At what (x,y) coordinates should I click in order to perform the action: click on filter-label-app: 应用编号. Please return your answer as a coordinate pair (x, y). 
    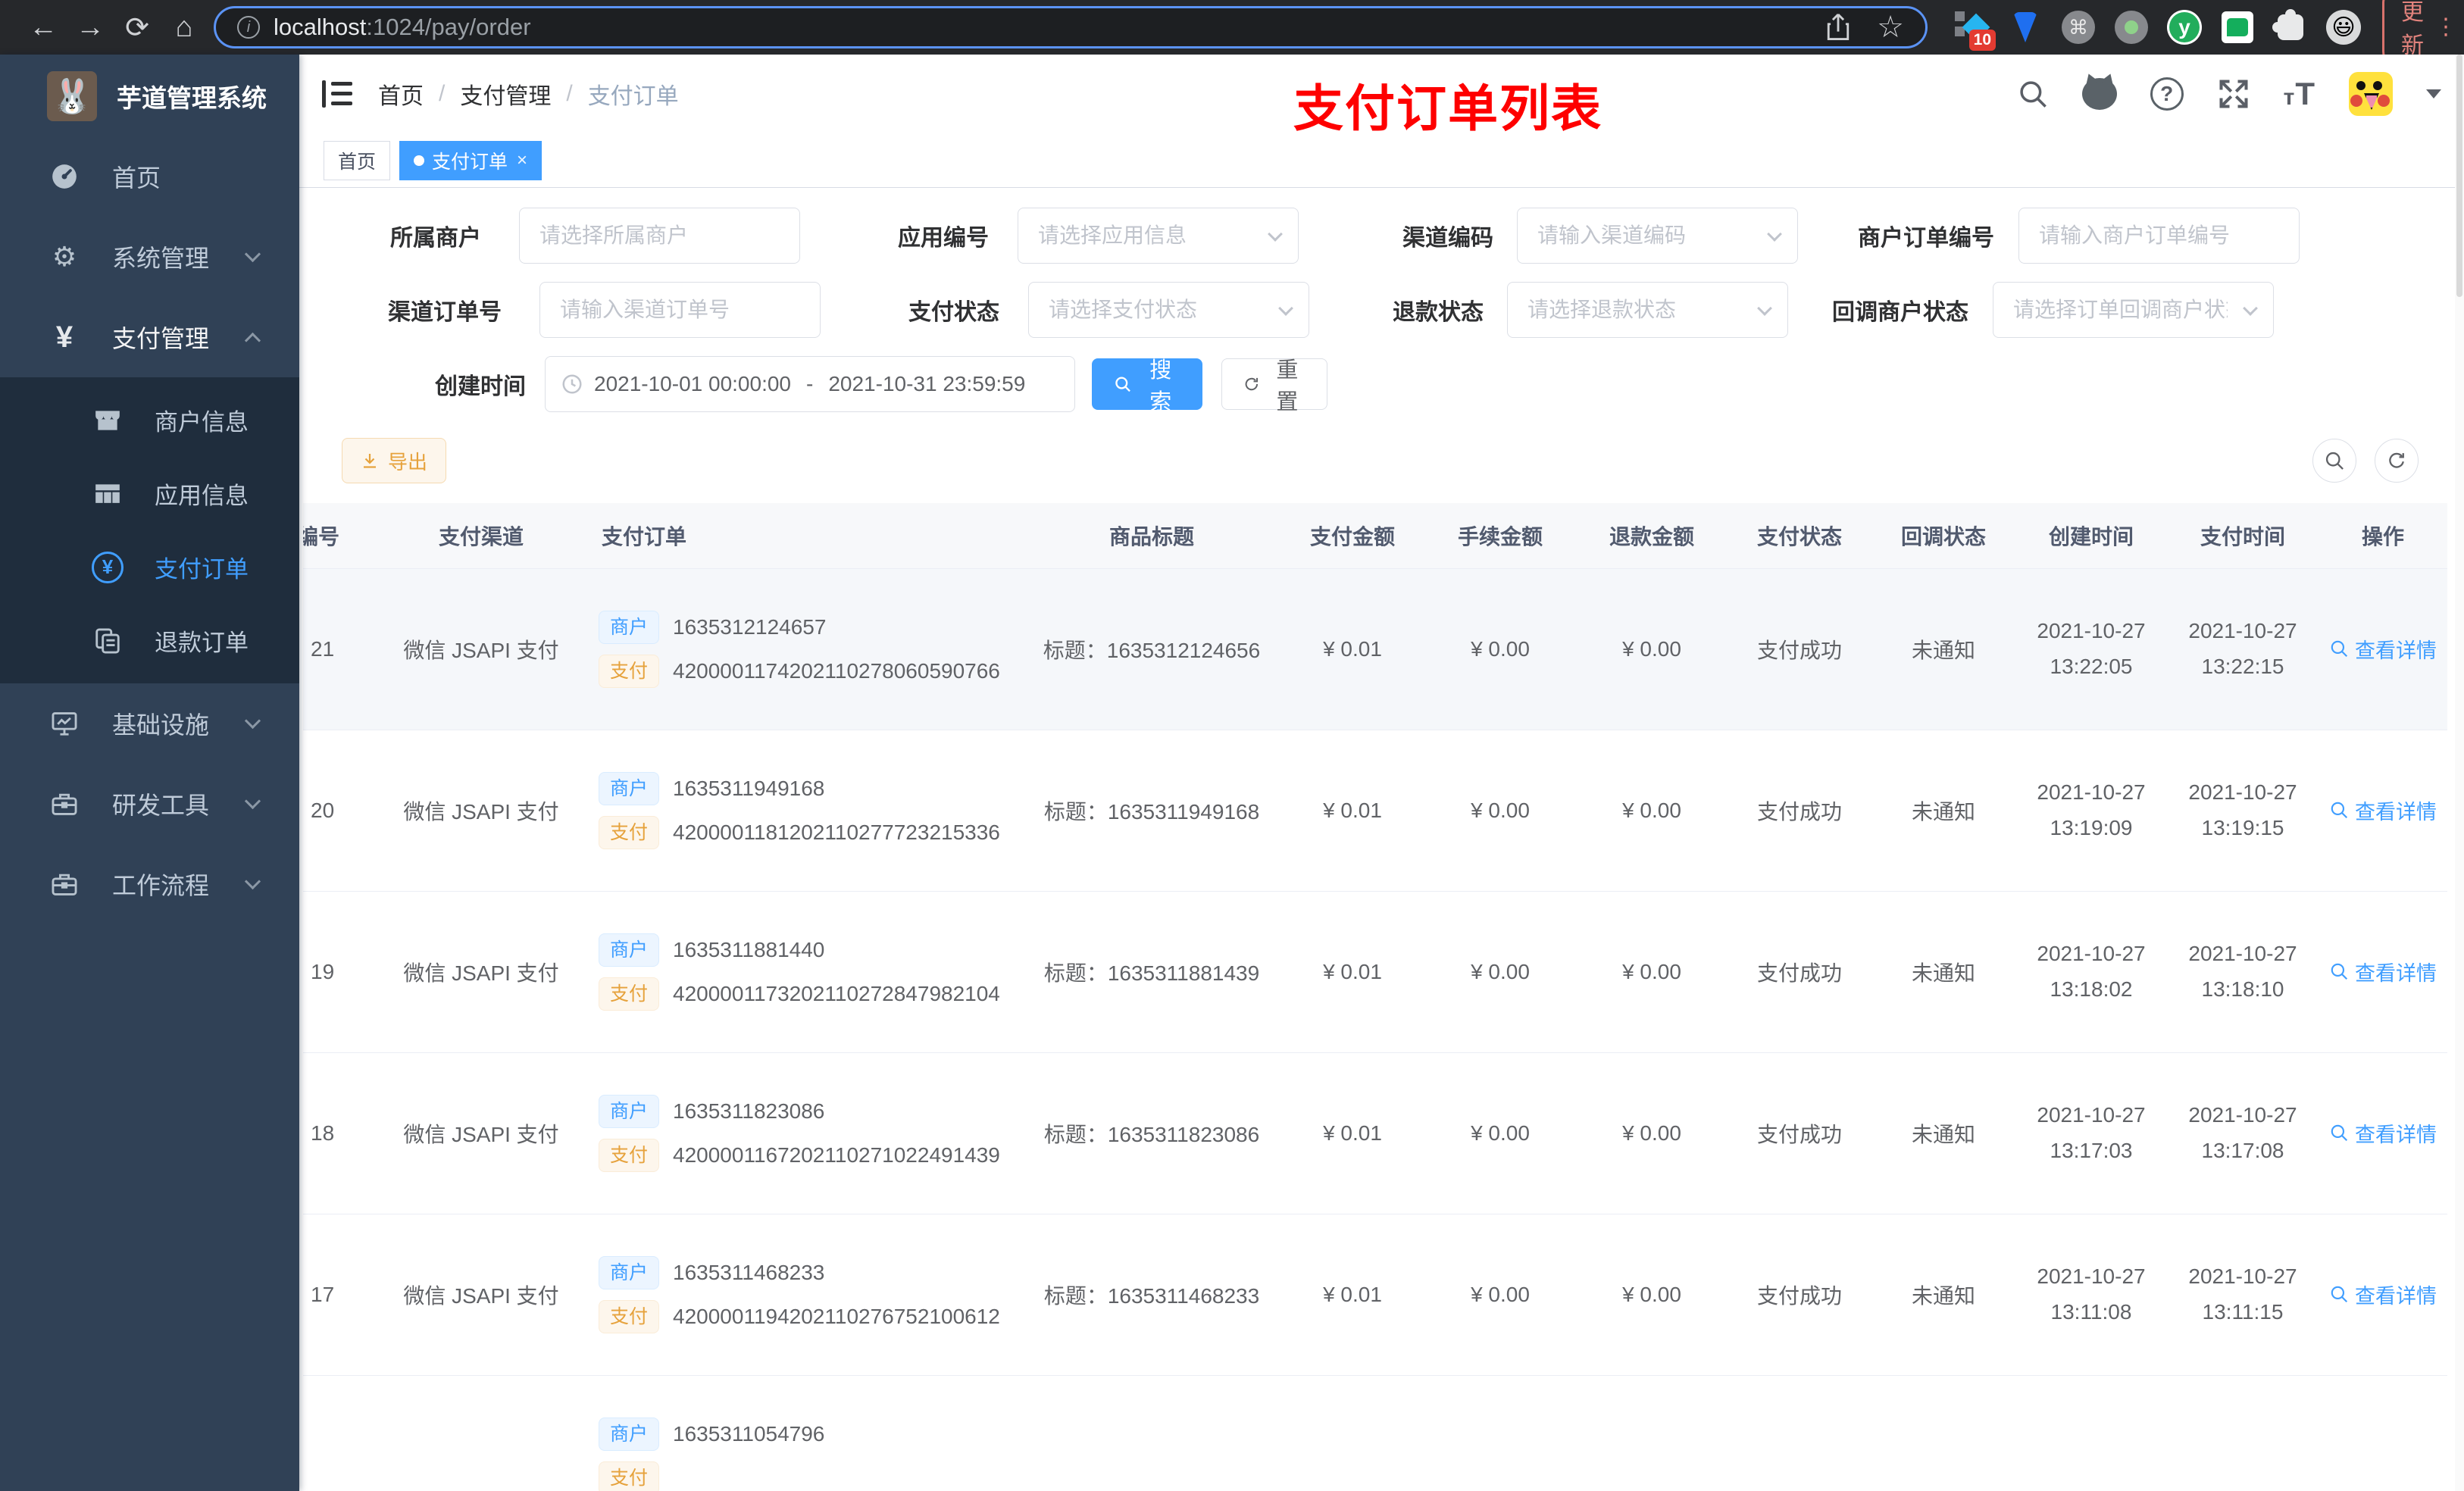
    Looking at the image, I should click on (943, 238).